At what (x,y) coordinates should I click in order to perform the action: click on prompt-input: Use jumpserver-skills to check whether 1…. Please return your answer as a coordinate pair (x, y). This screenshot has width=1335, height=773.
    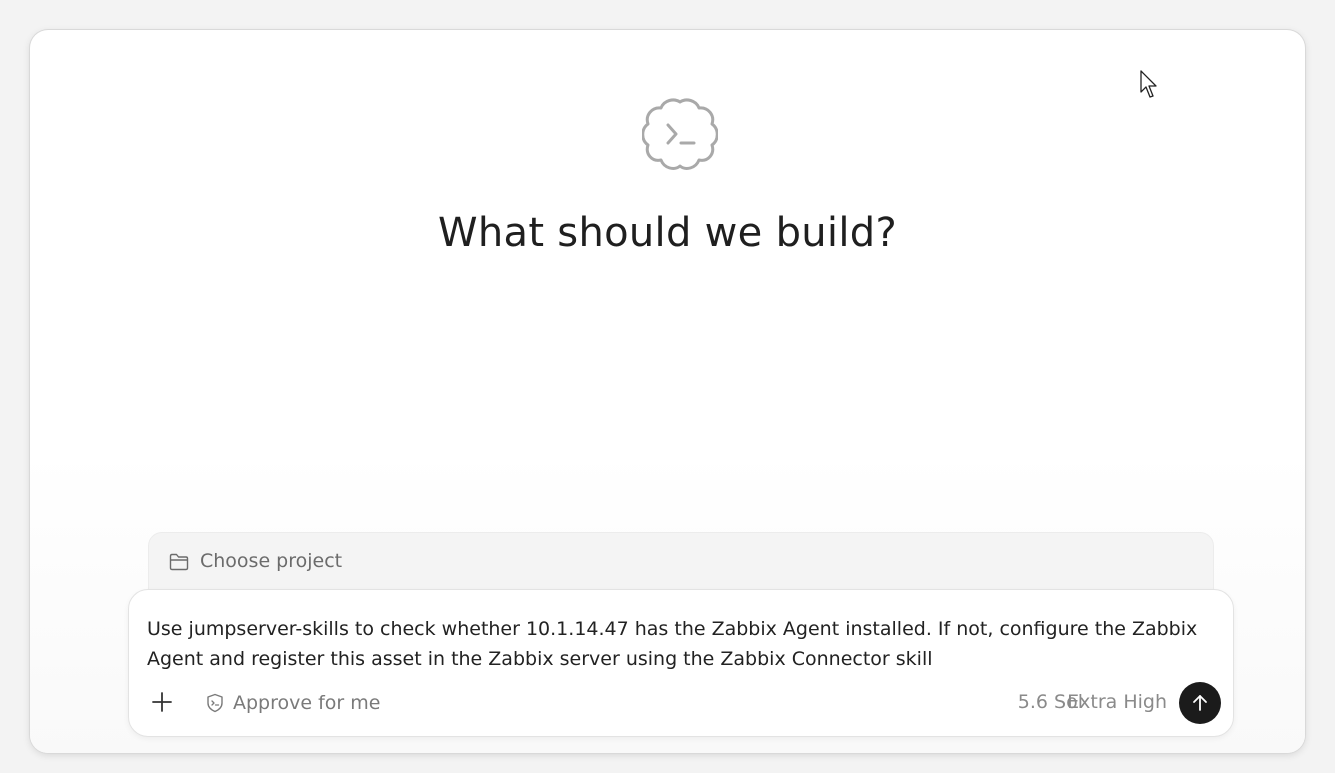
    Looking at the image, I should click on (677, 644).